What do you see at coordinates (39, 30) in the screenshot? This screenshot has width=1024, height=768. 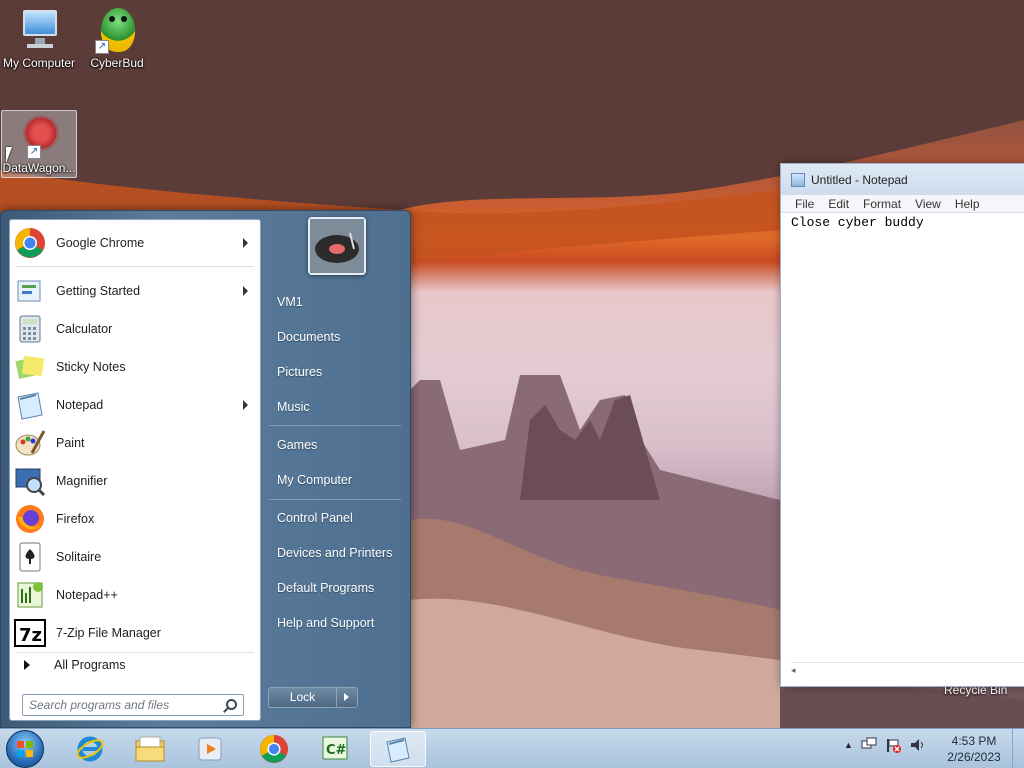 I see `computer-icon` at bounding box center [39, 30].